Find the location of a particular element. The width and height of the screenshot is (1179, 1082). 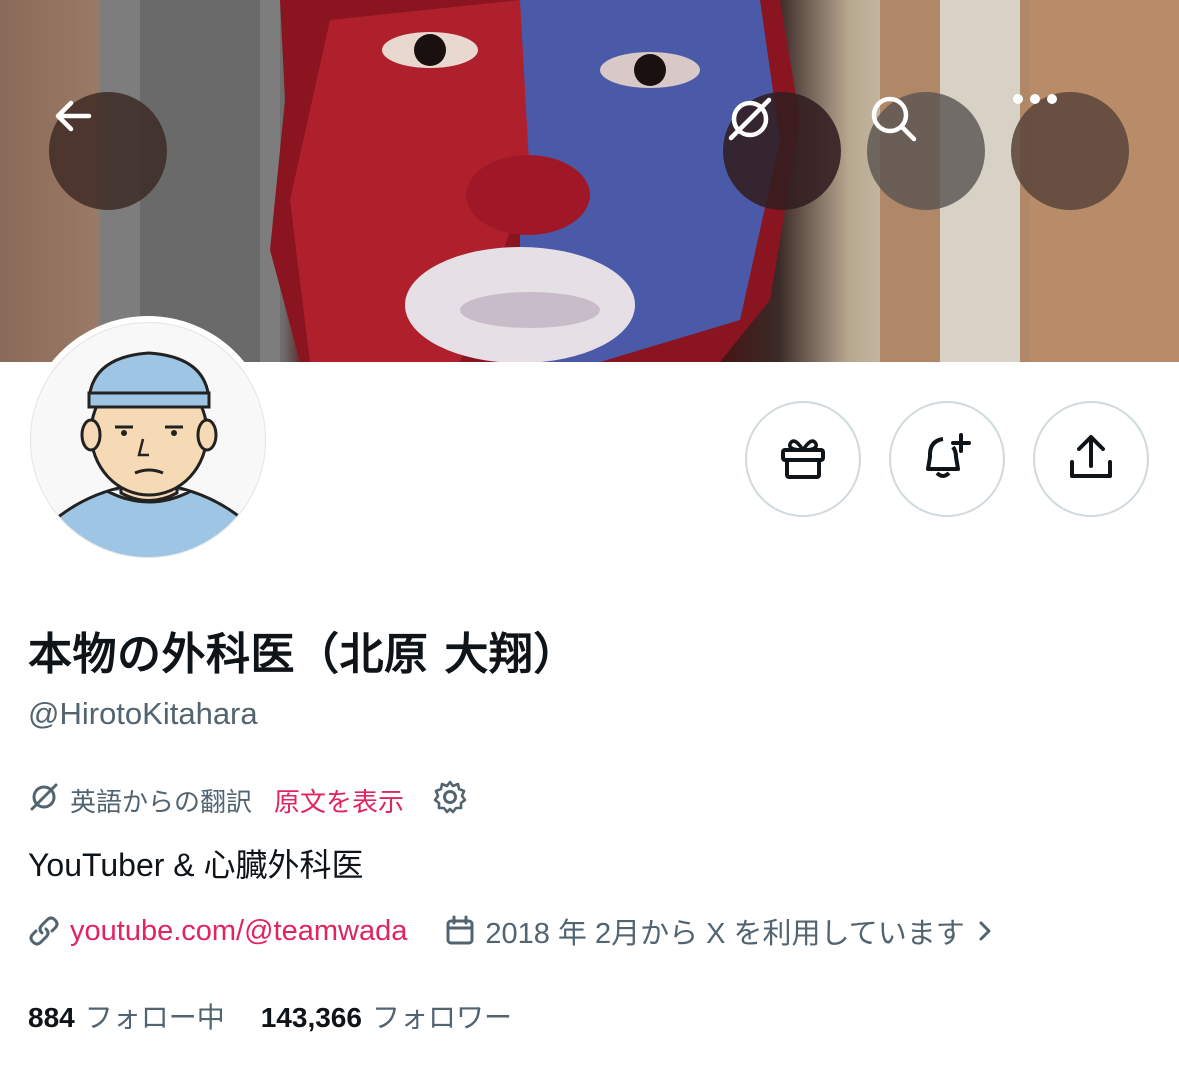

translation-bar: 英語からの翻訳 原文を表示 is located at coordinates (248, 800).